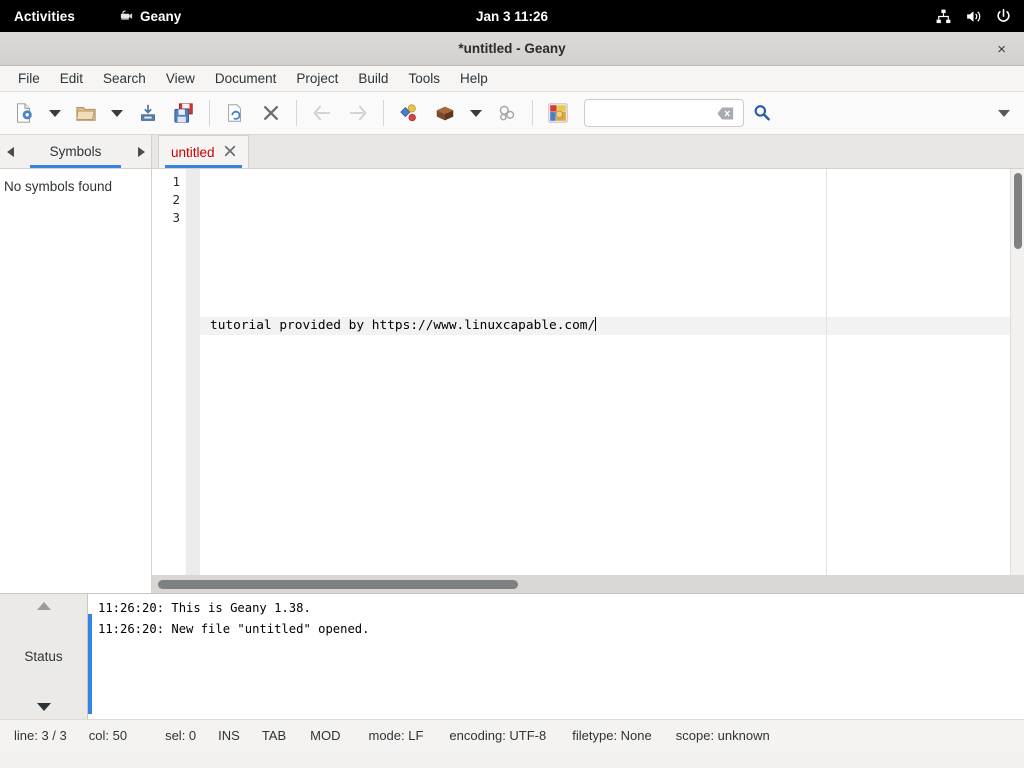 This screenshot has height=768, width=1024. Describe the element at coordinates (512, 16) in the screenshot. I see `gnome-top-bar: Activities Geany Jan 3 11:26` at that location.